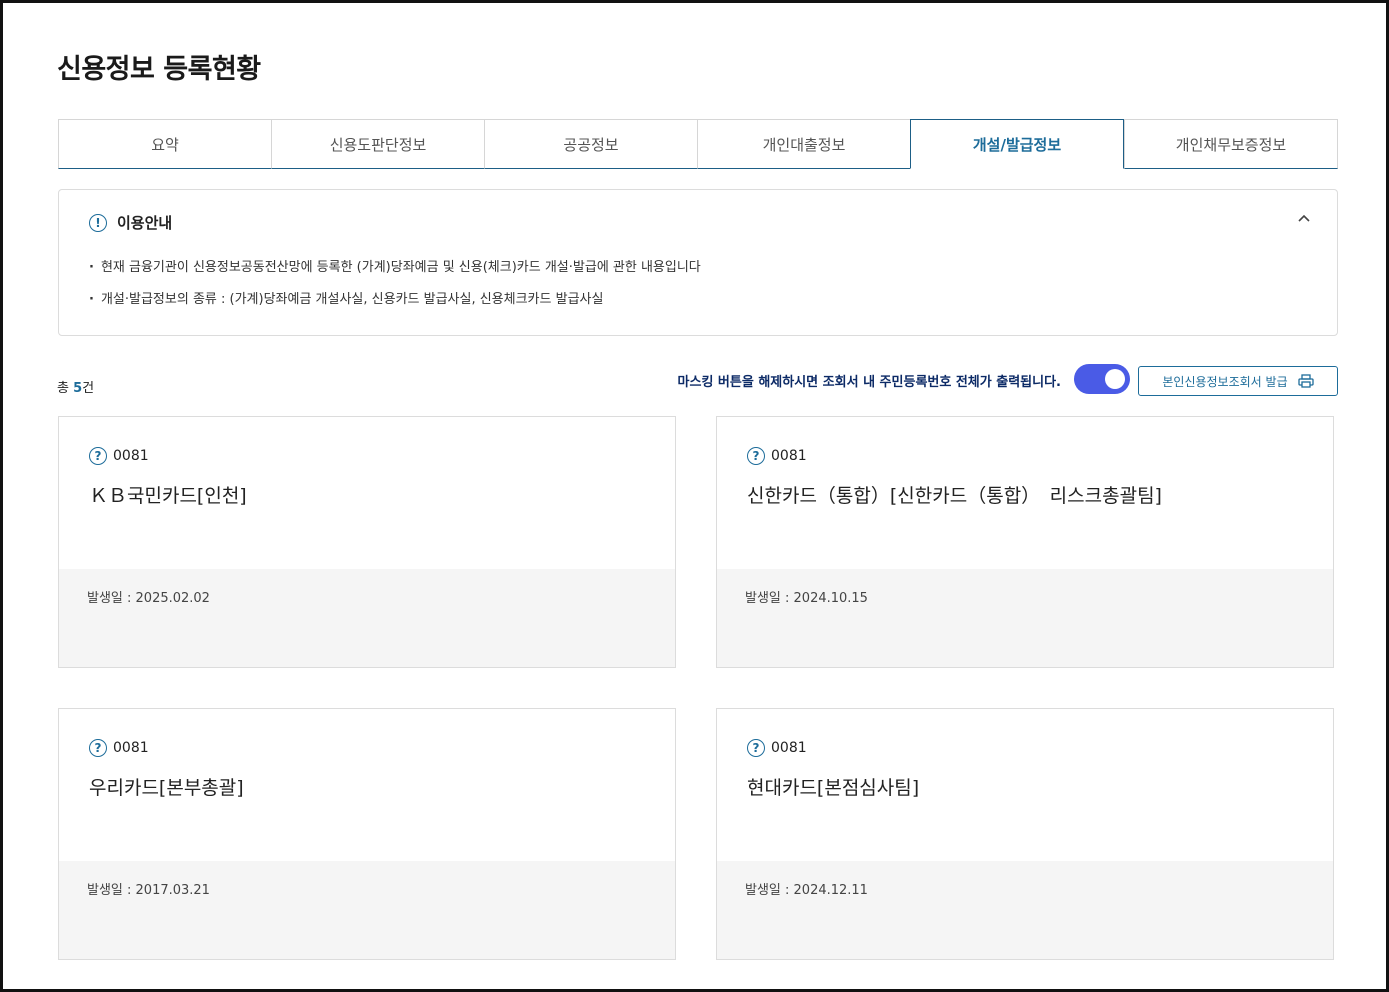  What do you see at coordinates (1102, 379) in the screenshot?
I see `masking-toggle` at bounding box center [1102, 379].